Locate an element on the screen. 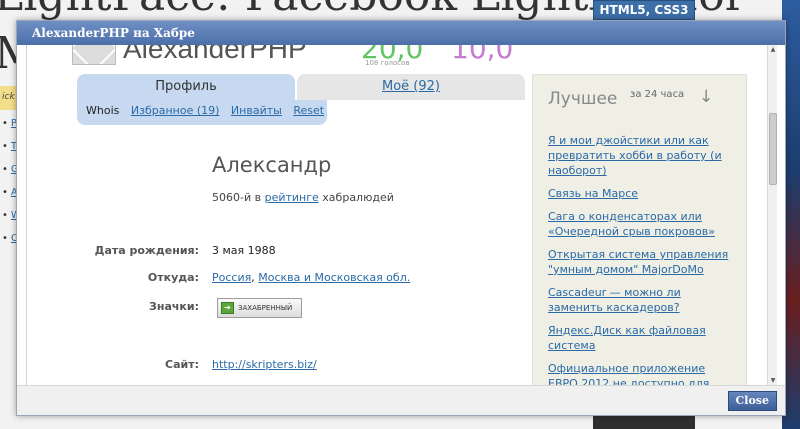 Image resolution: width=800 pixels, height=429 pixels. country-link: Россия is located at coordinates (231, 277).